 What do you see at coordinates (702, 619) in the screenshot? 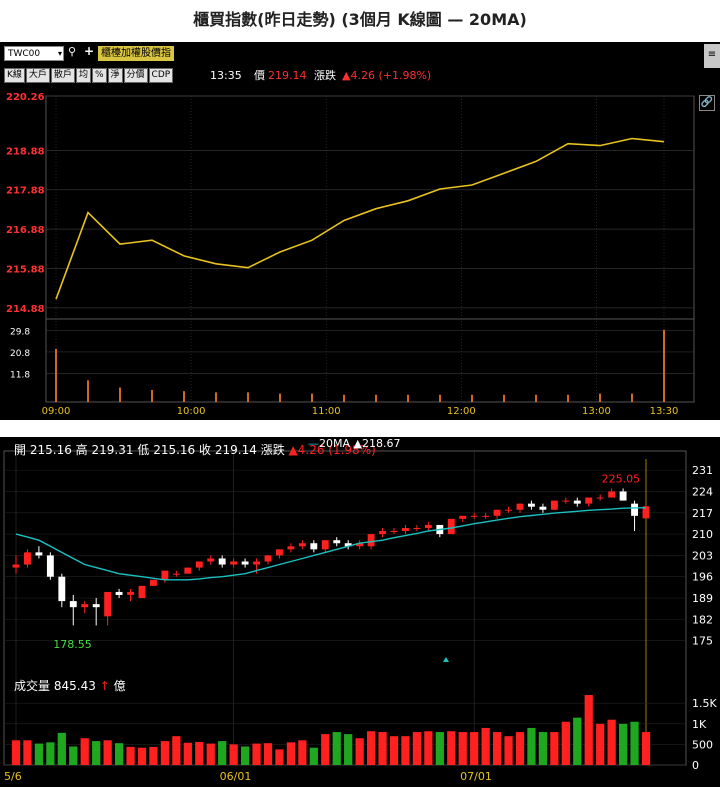
I see `y-tick-label: 182` at bounding box center [702, 619].